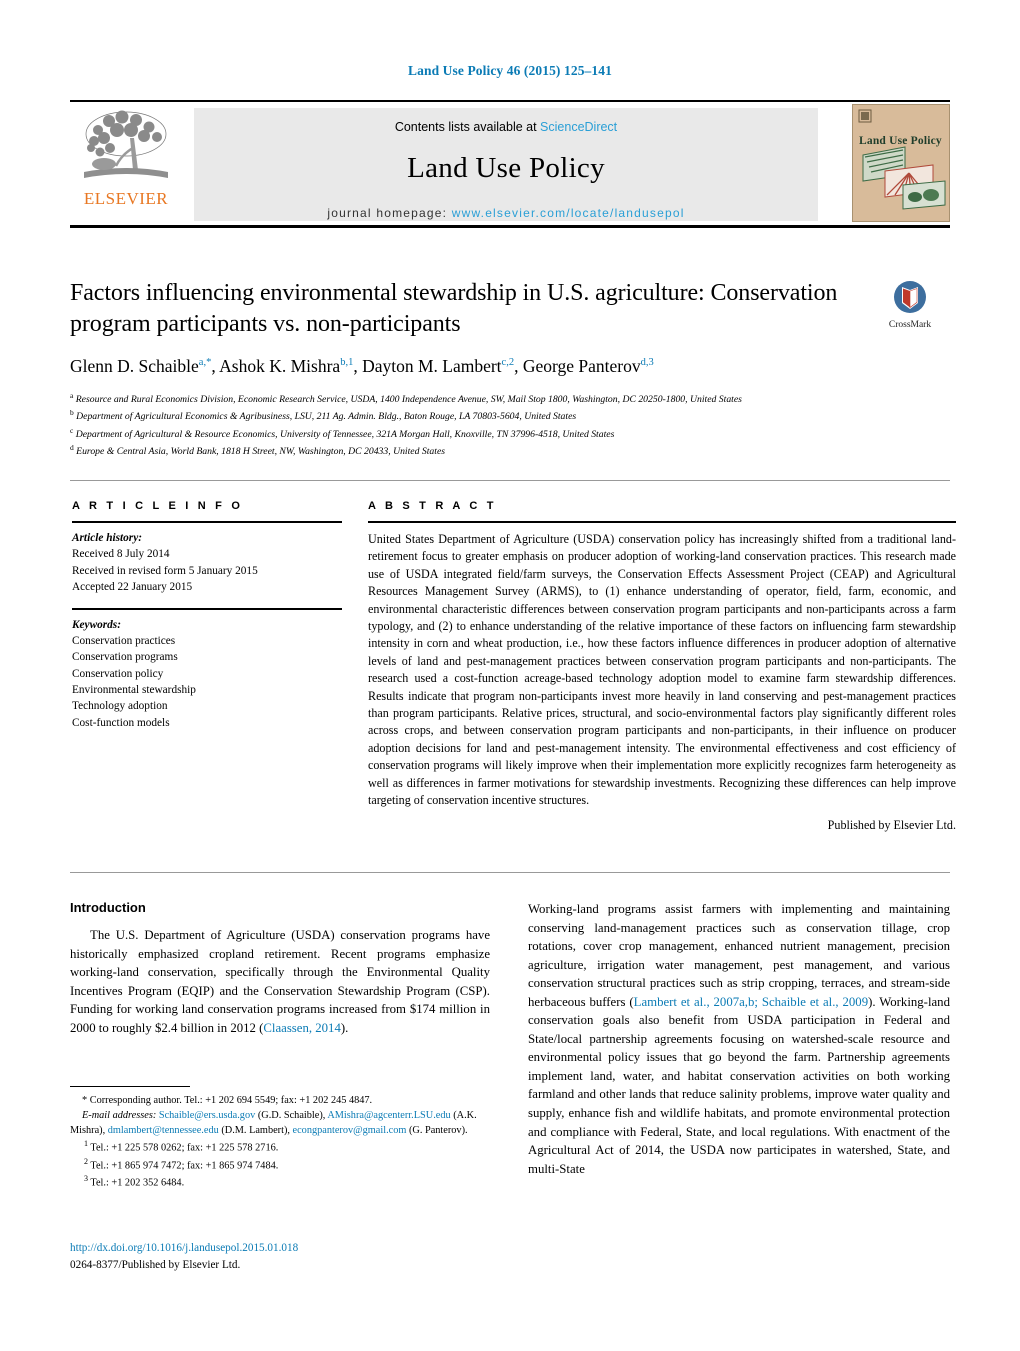 The image size is (1020, 1351). Describe the element at coordinates (578, 127) in the screenshot. I see `sciencedirect-link: ScienceDirect` at that location.